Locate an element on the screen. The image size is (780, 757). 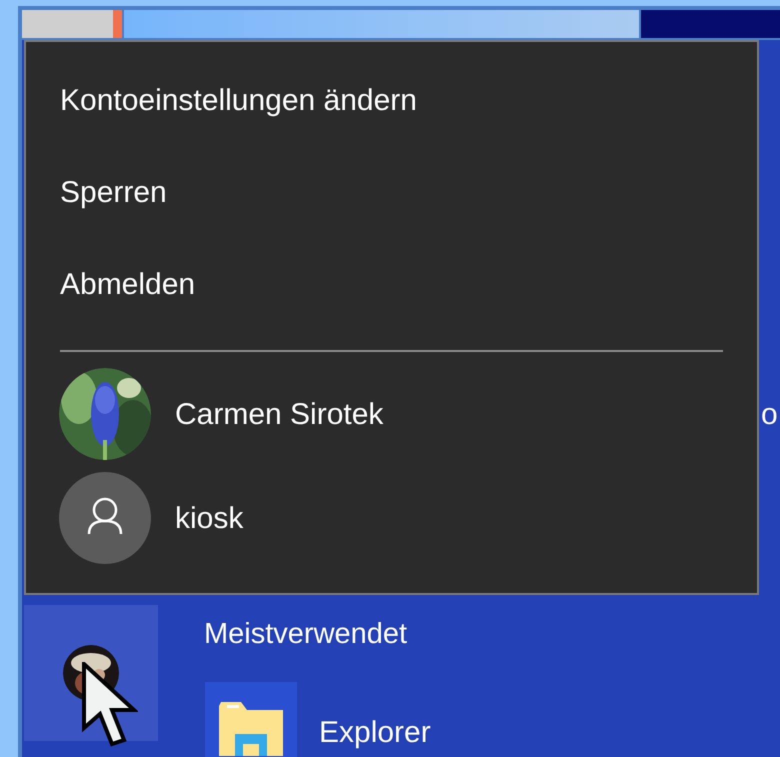
user-name: kiosk is located at coordinates (209, 518).